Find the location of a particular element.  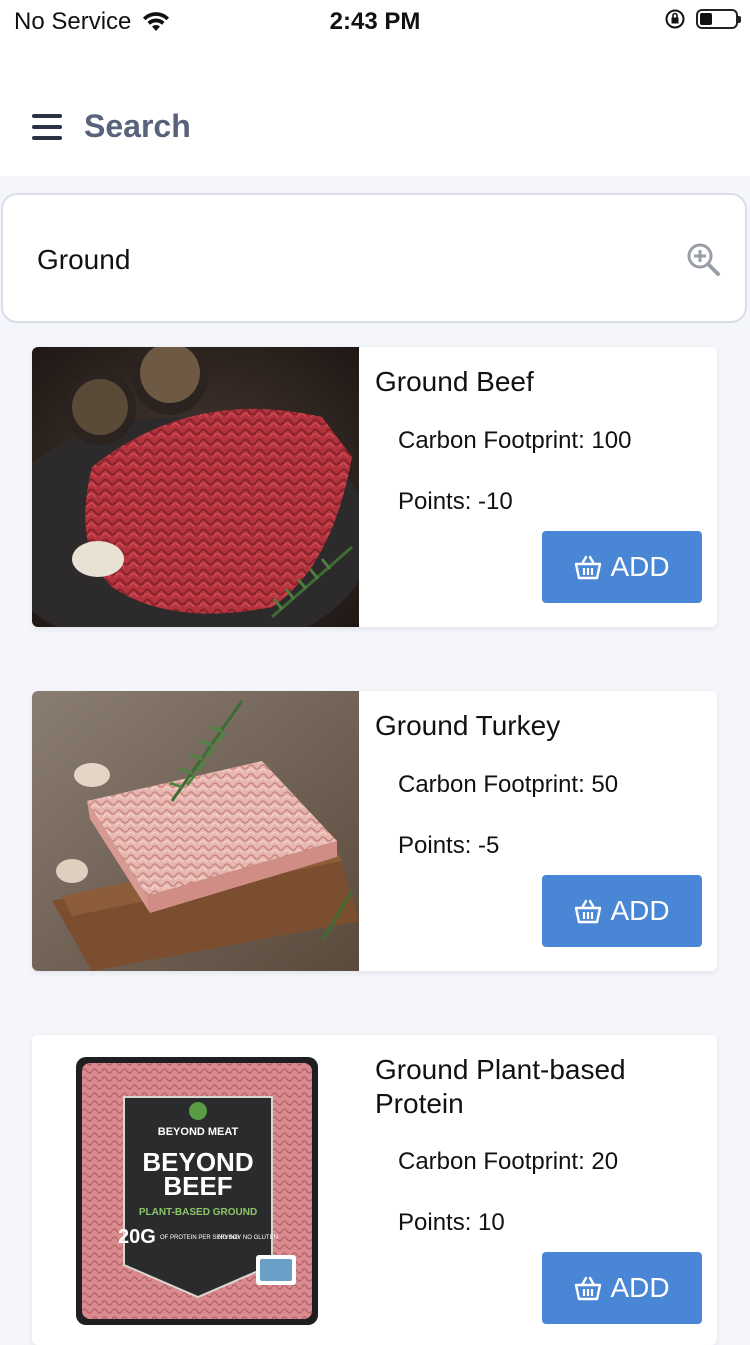

page-title: Search is located at coordinates (137, 126).